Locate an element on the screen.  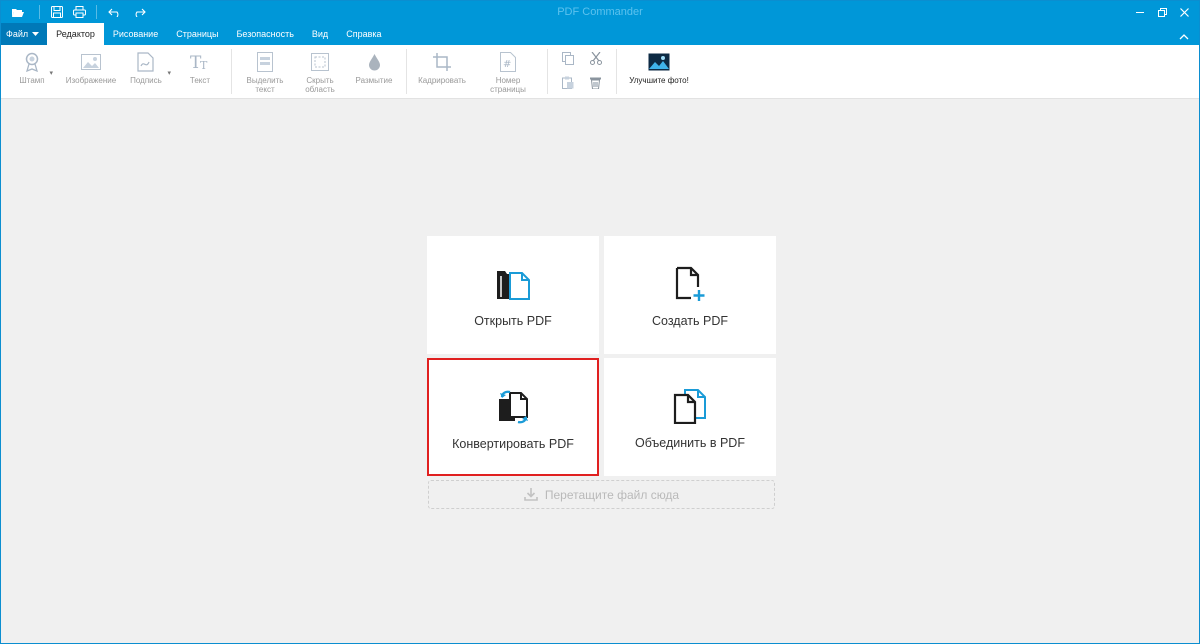
text-icon: TT is located at coordinates (200, 62).